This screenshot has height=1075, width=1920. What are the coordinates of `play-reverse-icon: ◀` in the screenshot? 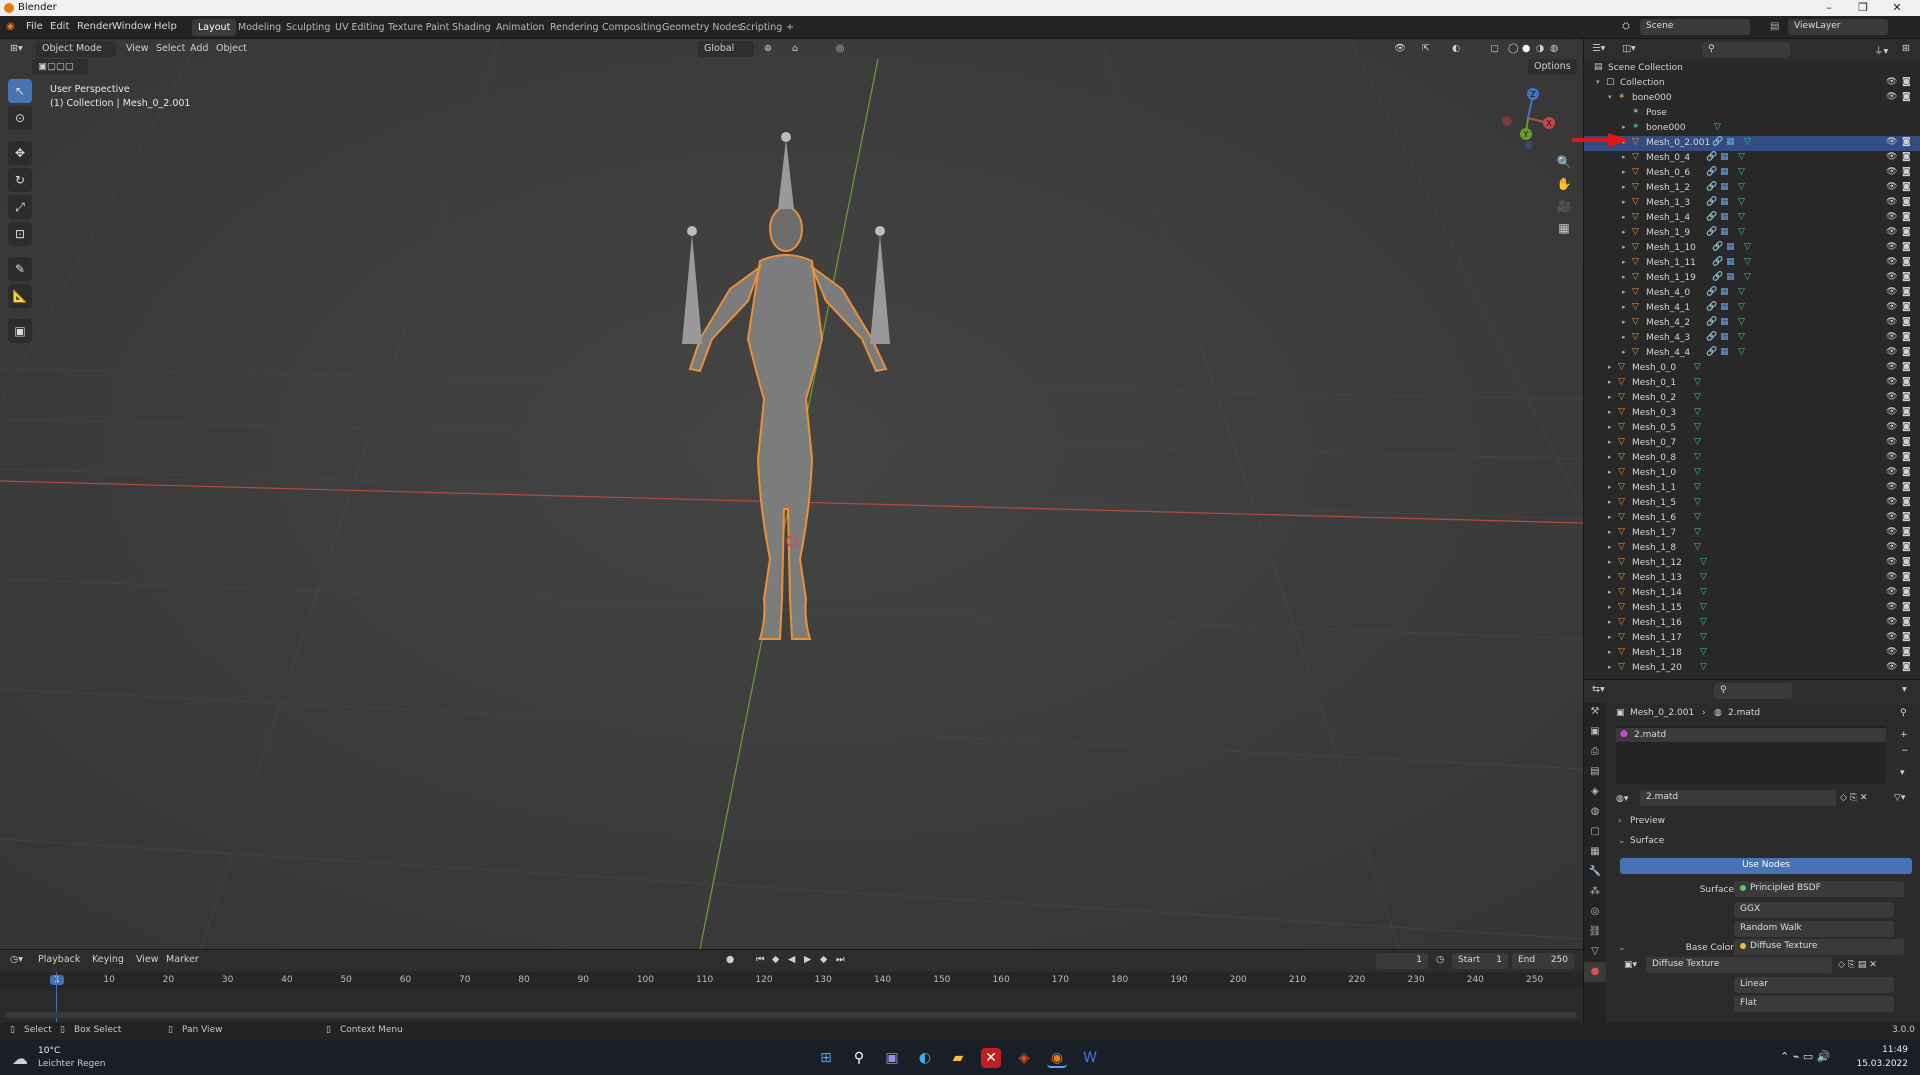 It's located at (791, 959).